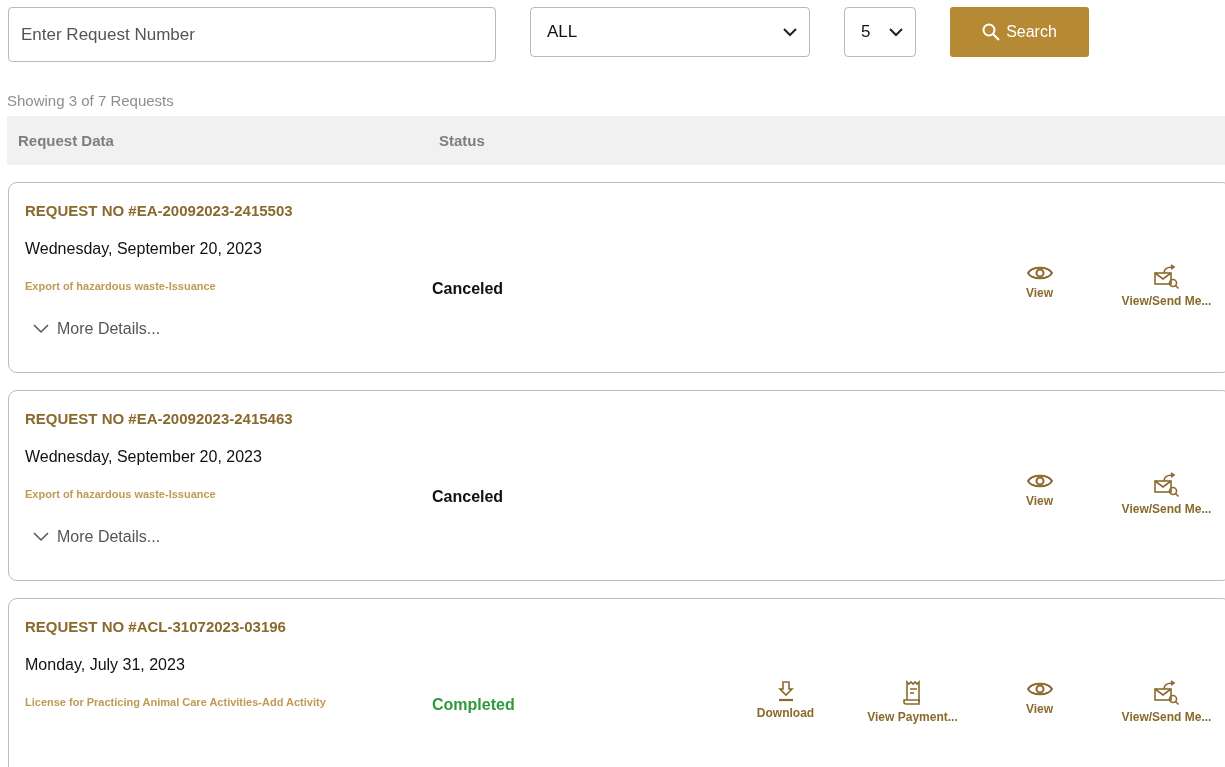 This screenshot has height=767, width=1225. I want to click on column-header: Request Data, so click(66, 140).